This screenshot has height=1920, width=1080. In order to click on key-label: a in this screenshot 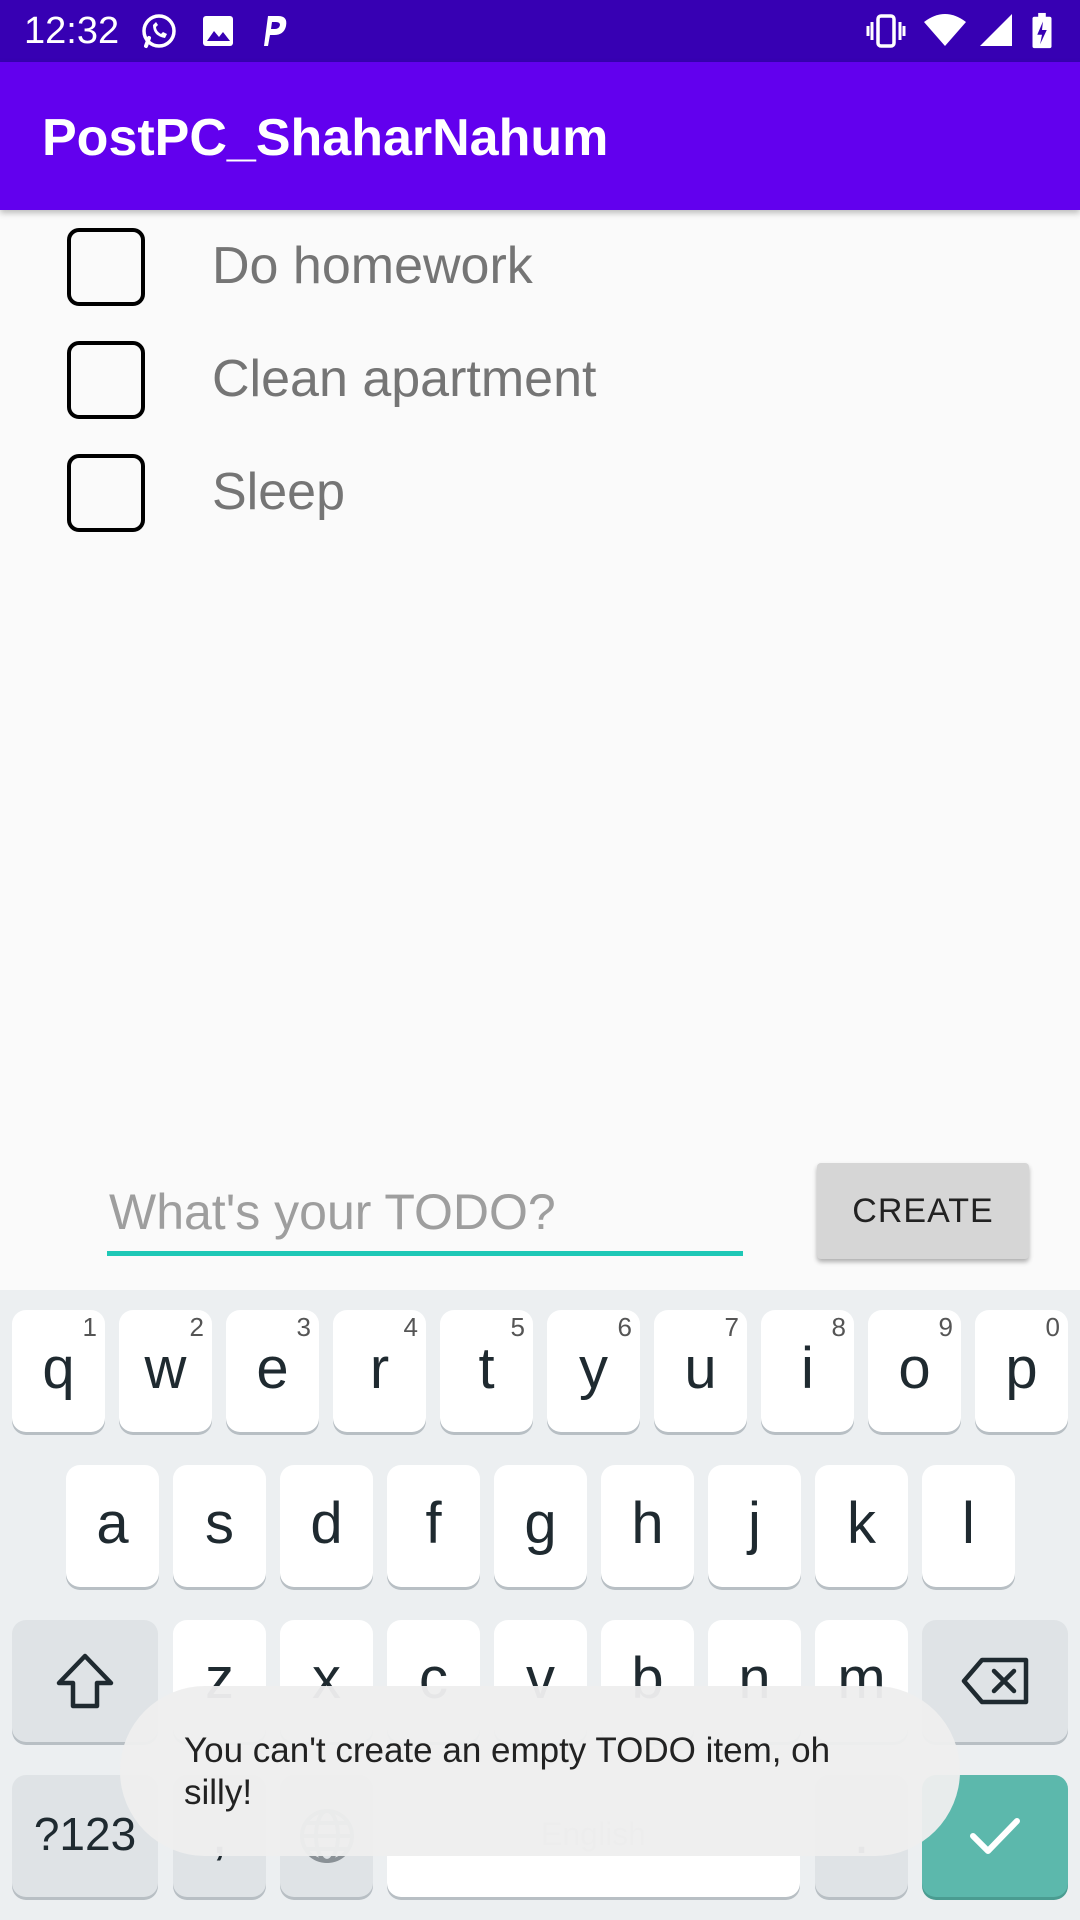, I will do `click(112, 1523)`.